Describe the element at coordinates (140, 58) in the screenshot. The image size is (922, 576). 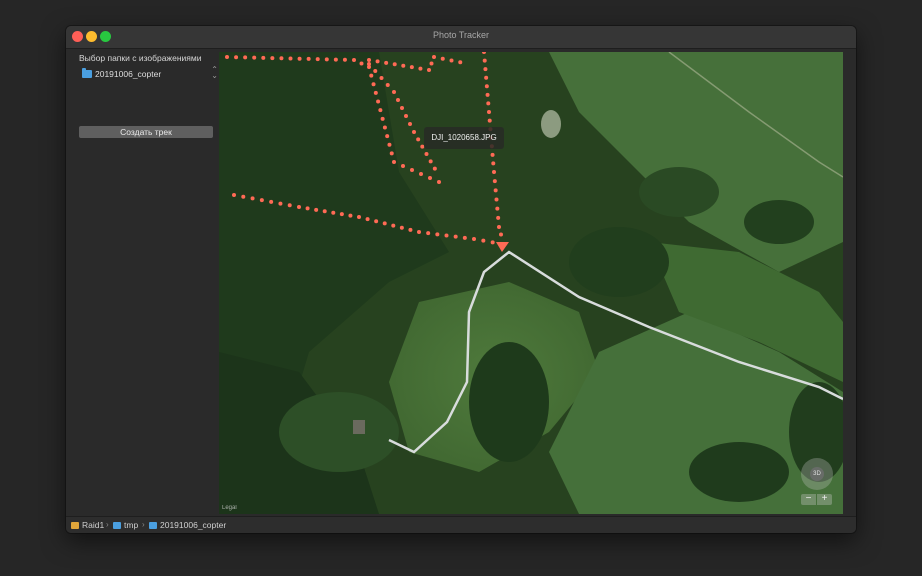
I see `folder-picker-heading: Выбор папки с изображениями` at that location.